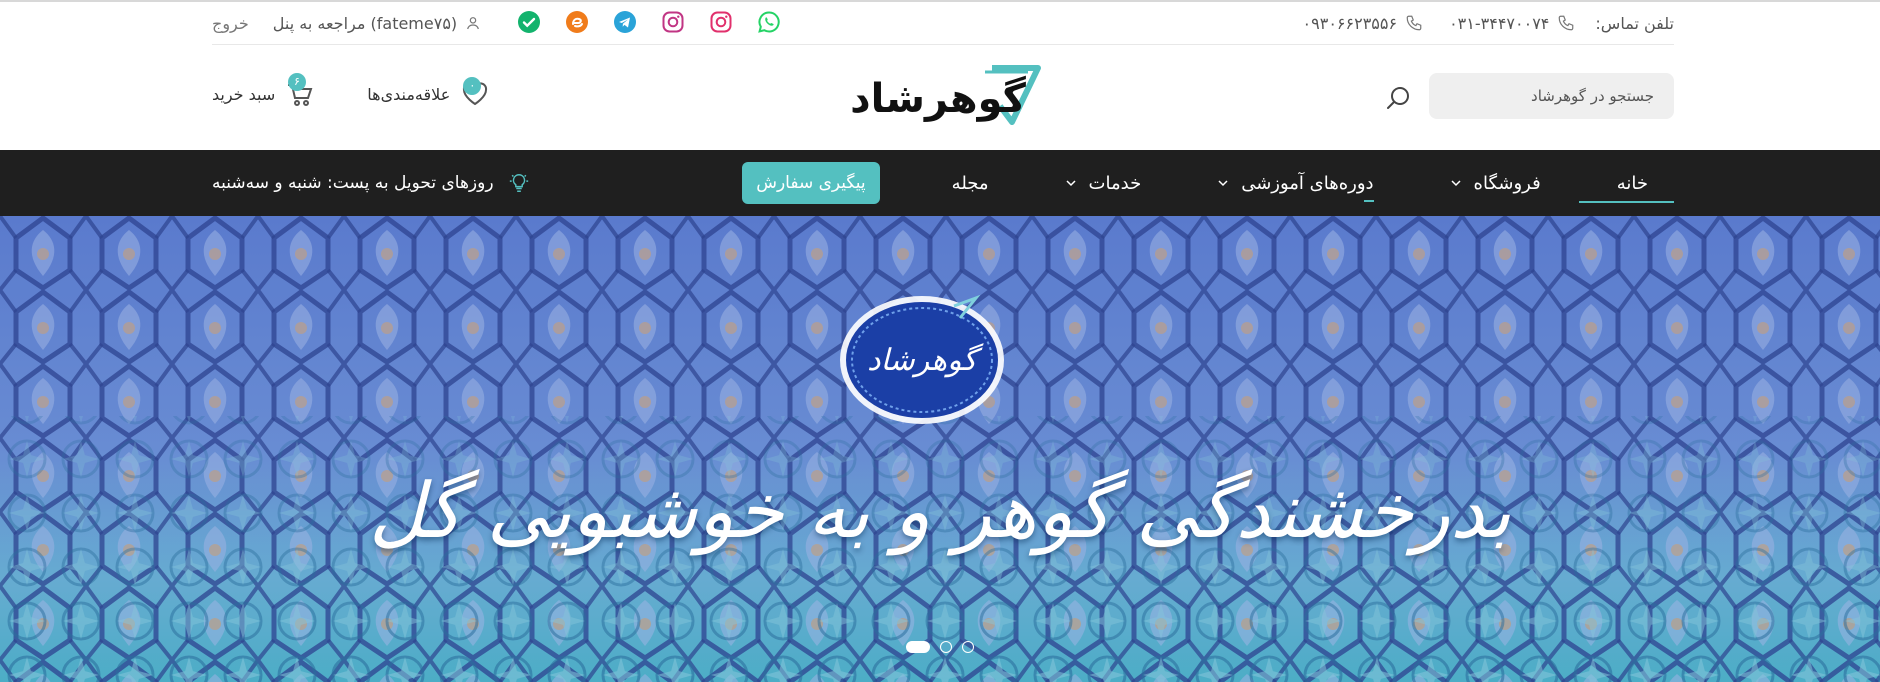 The height and width of the screenshot is (682, 1880). Describe the element at coordinates (244, 94) in the screenshot. I see `cart-label: سبد خرید` at that location.